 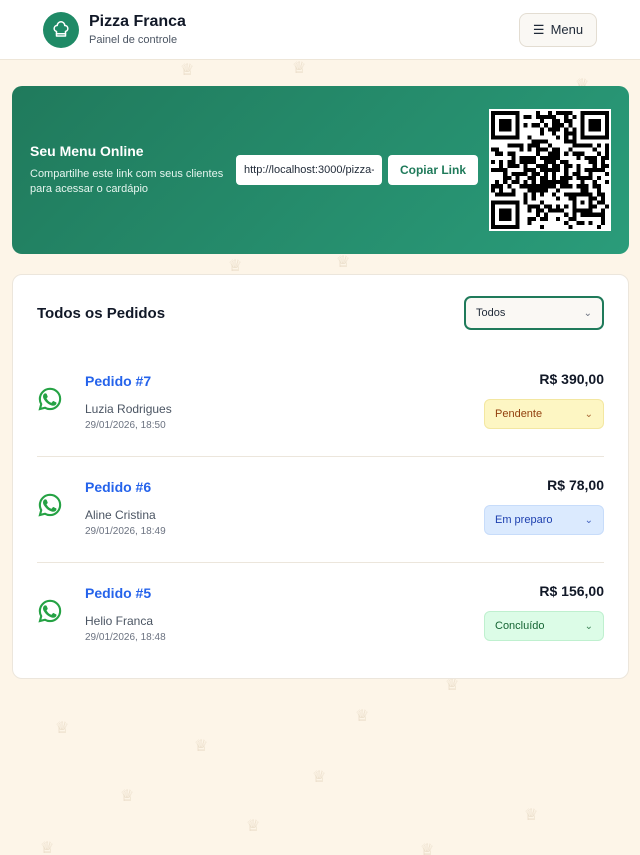 I want to click on share-title: Seu Menu Online, so click(x=87, y=151).